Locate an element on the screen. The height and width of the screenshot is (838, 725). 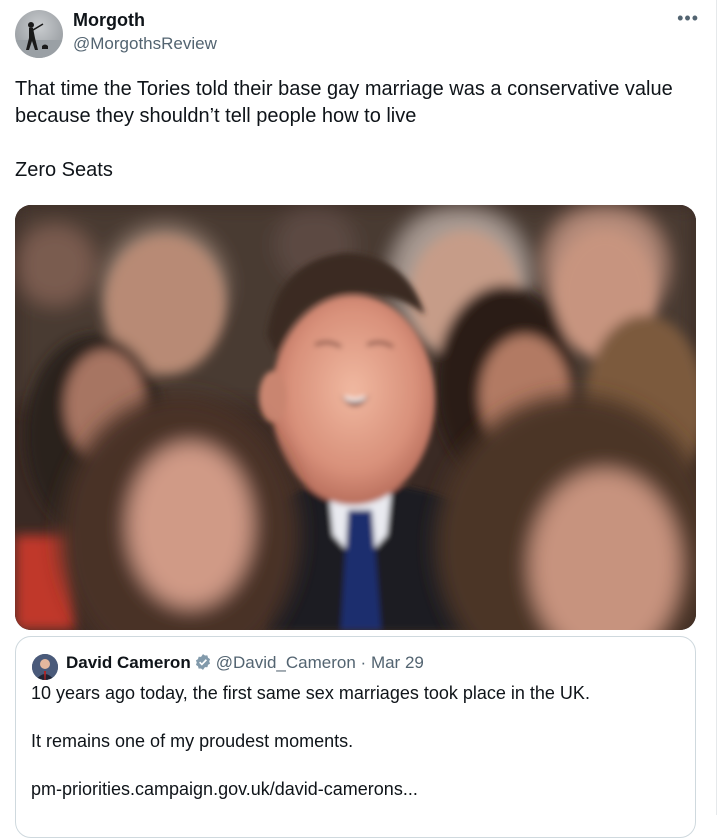
timeline-border is located at coordinates (716, 407).